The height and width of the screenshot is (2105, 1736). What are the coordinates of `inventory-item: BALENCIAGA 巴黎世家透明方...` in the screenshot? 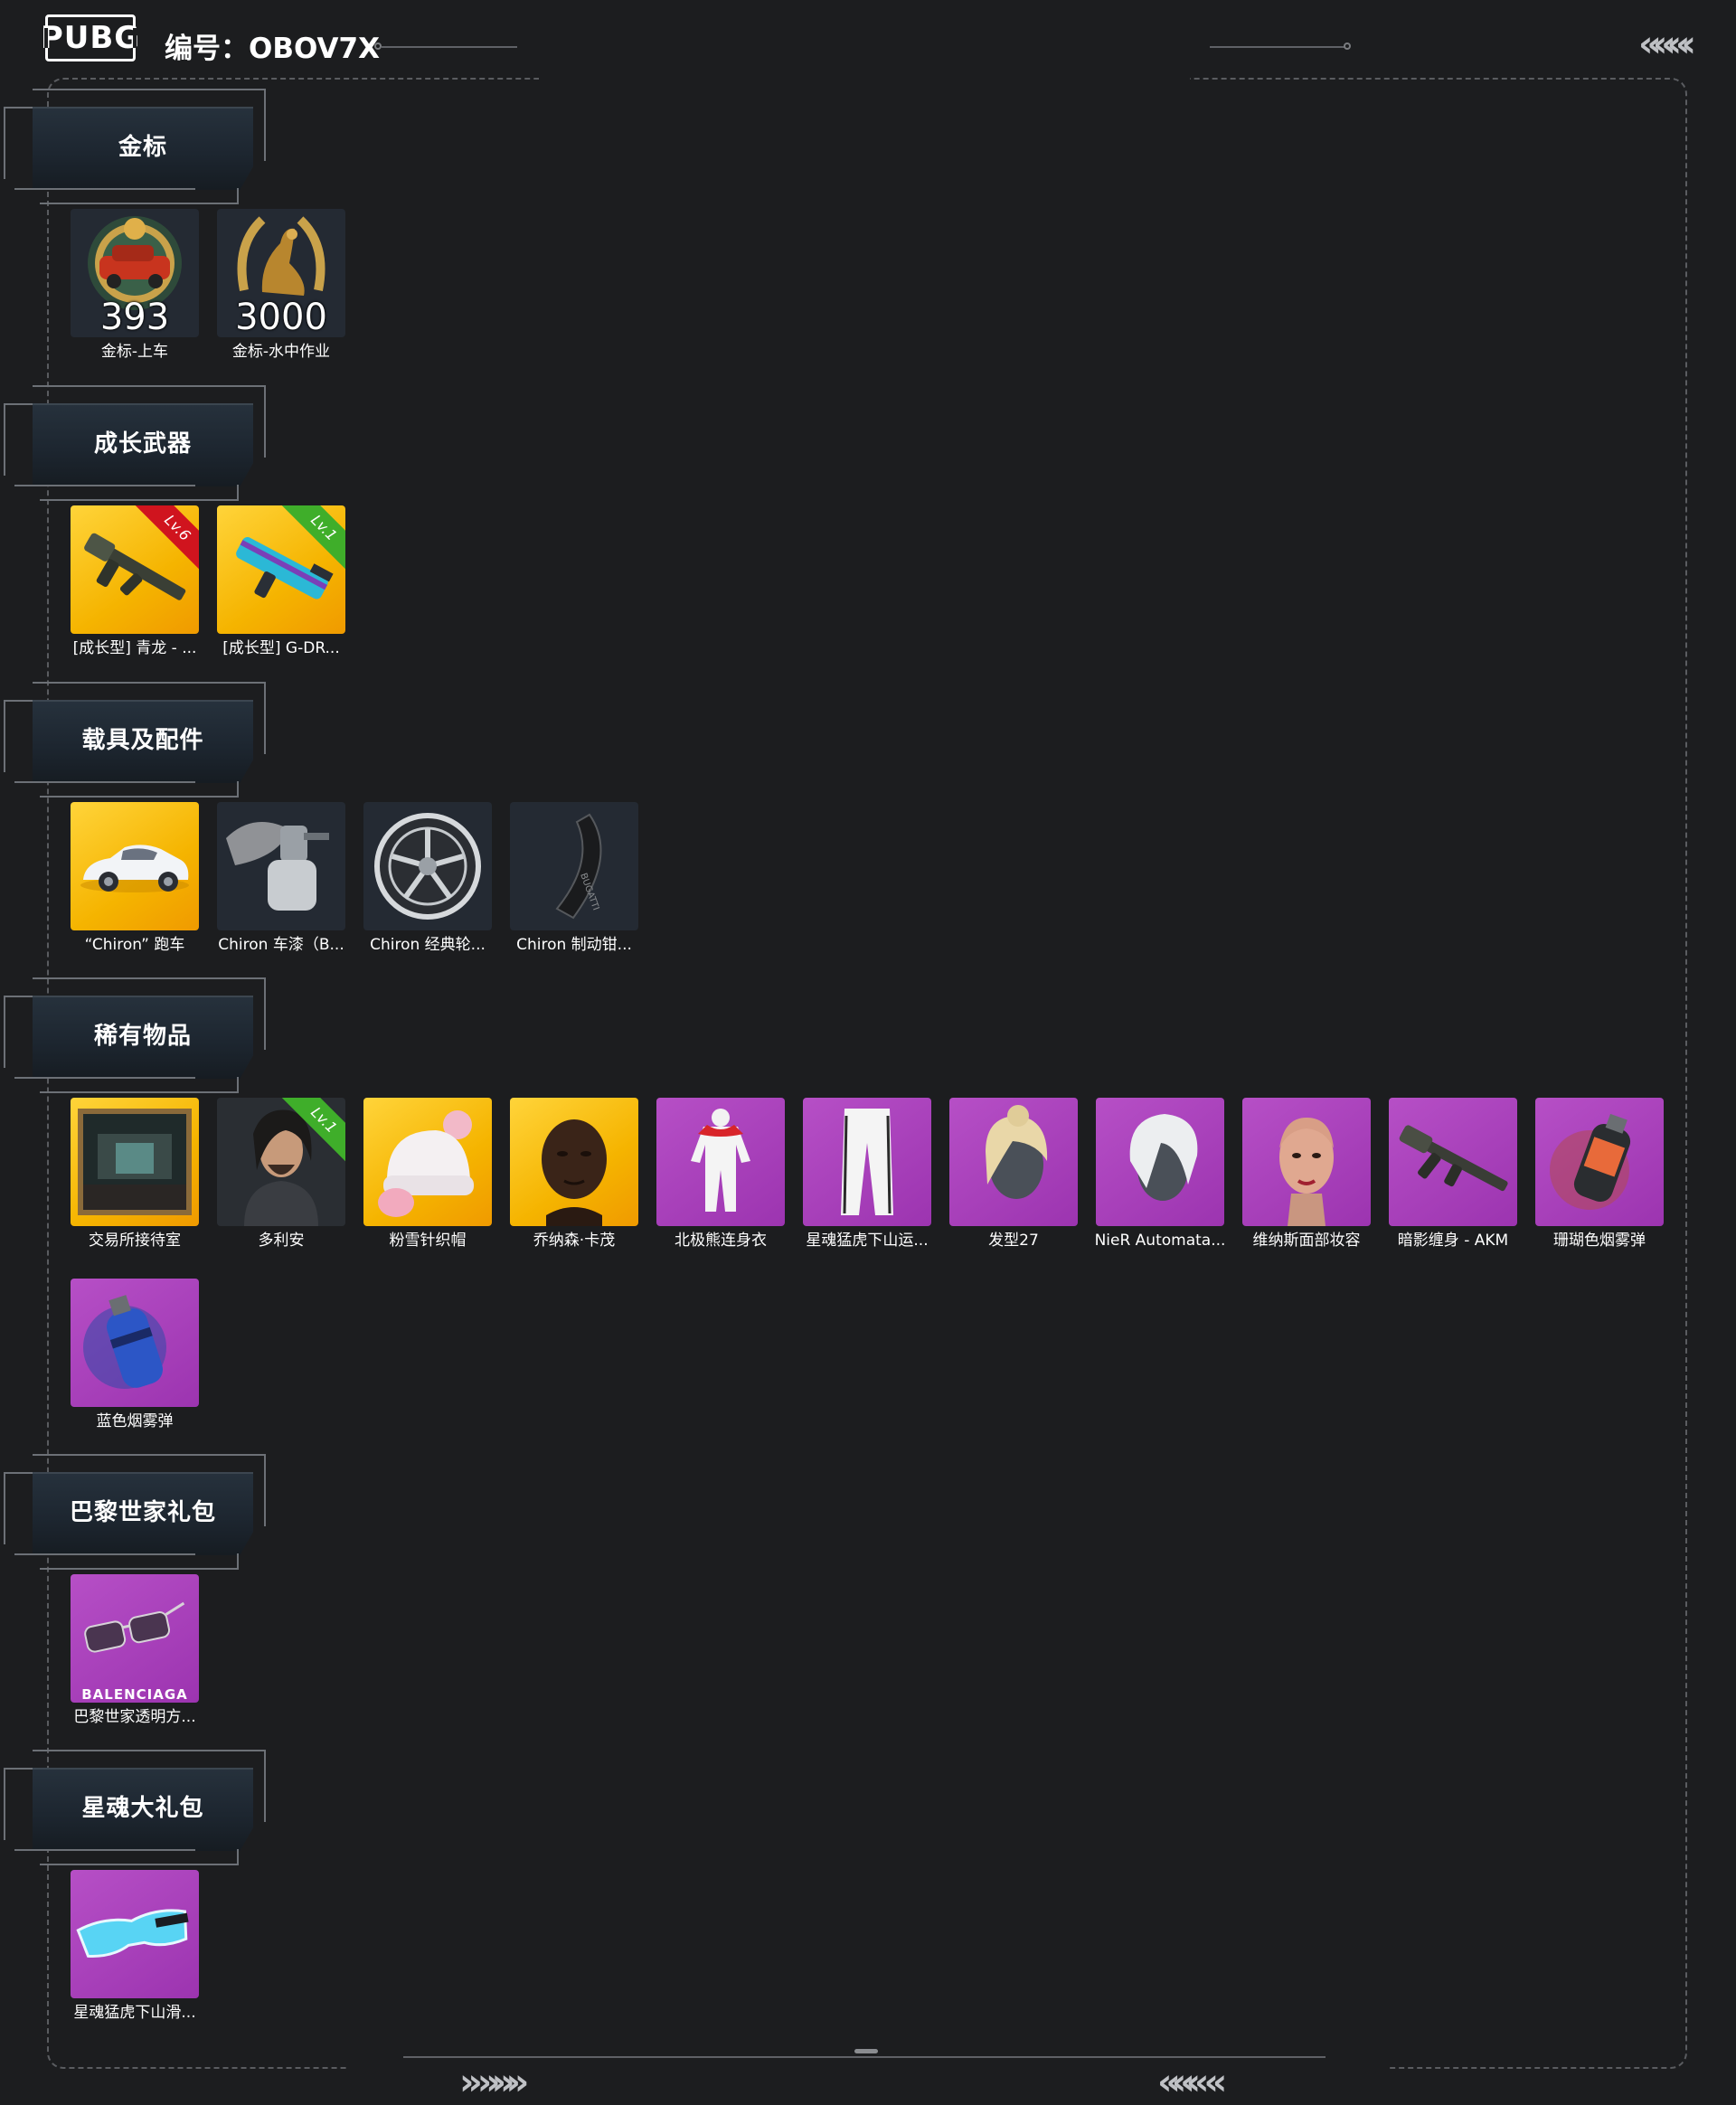 It's located at (135, 1650).